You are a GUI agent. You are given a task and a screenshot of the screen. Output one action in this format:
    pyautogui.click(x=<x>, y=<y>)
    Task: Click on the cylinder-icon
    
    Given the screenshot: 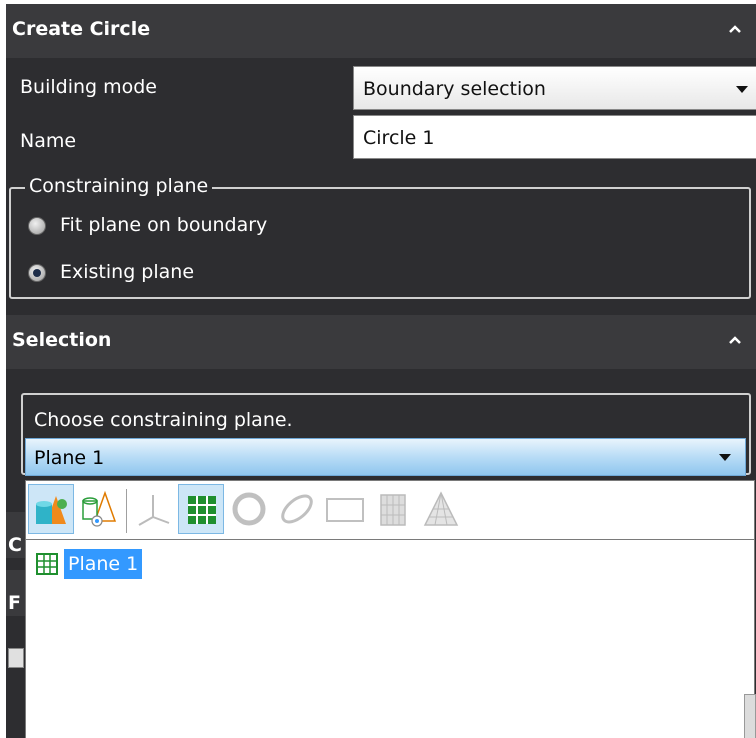 What is the action you would take?
    pyautogui.click(x=393, y=510)
    